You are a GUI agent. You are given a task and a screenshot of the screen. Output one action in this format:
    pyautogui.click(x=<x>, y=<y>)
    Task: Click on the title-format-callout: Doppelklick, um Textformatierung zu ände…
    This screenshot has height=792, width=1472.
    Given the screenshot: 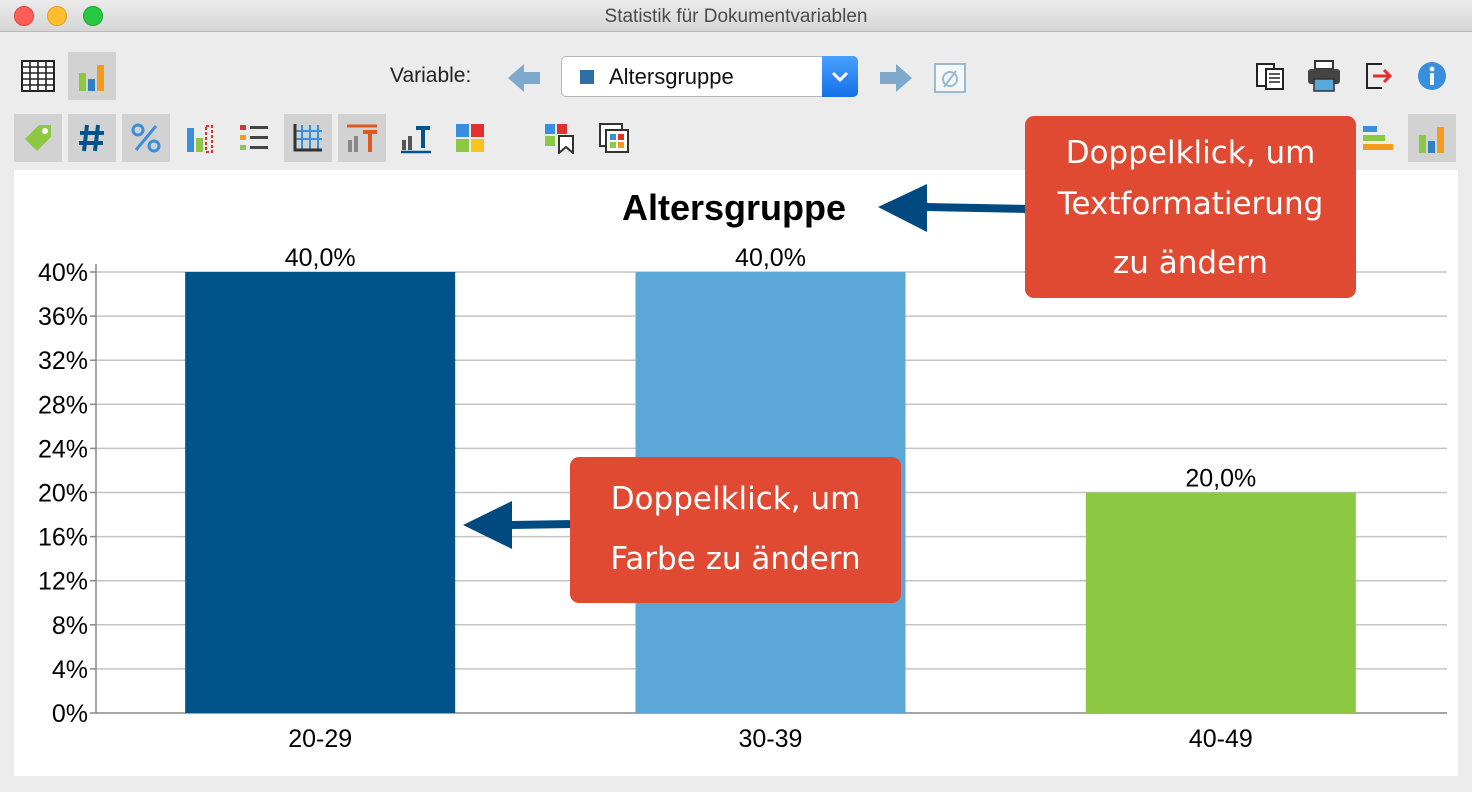 What is the action you would take?
    pyautogui.click(x=1190, y=207)
    